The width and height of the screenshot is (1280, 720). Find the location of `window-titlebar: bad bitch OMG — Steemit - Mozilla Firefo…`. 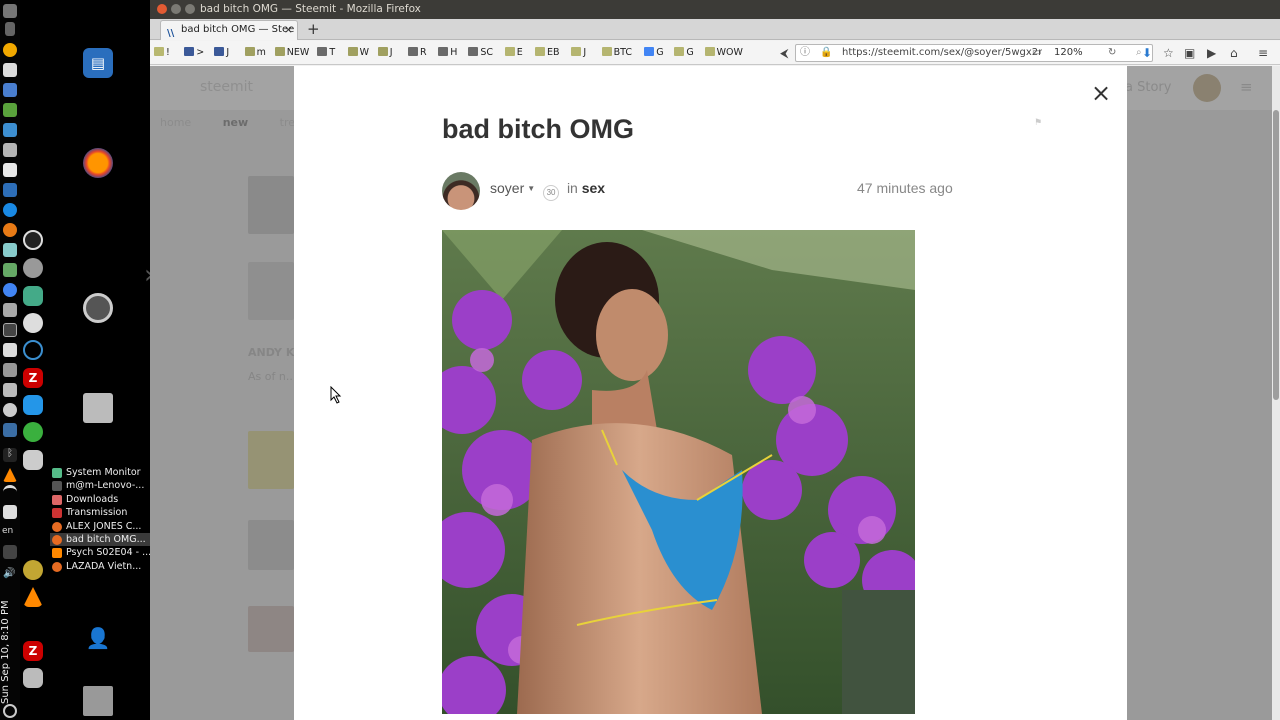

window-titlebar: bad bitch OMG — Steemit - Mozilla Firefo… is located at coordinates (715, 9).